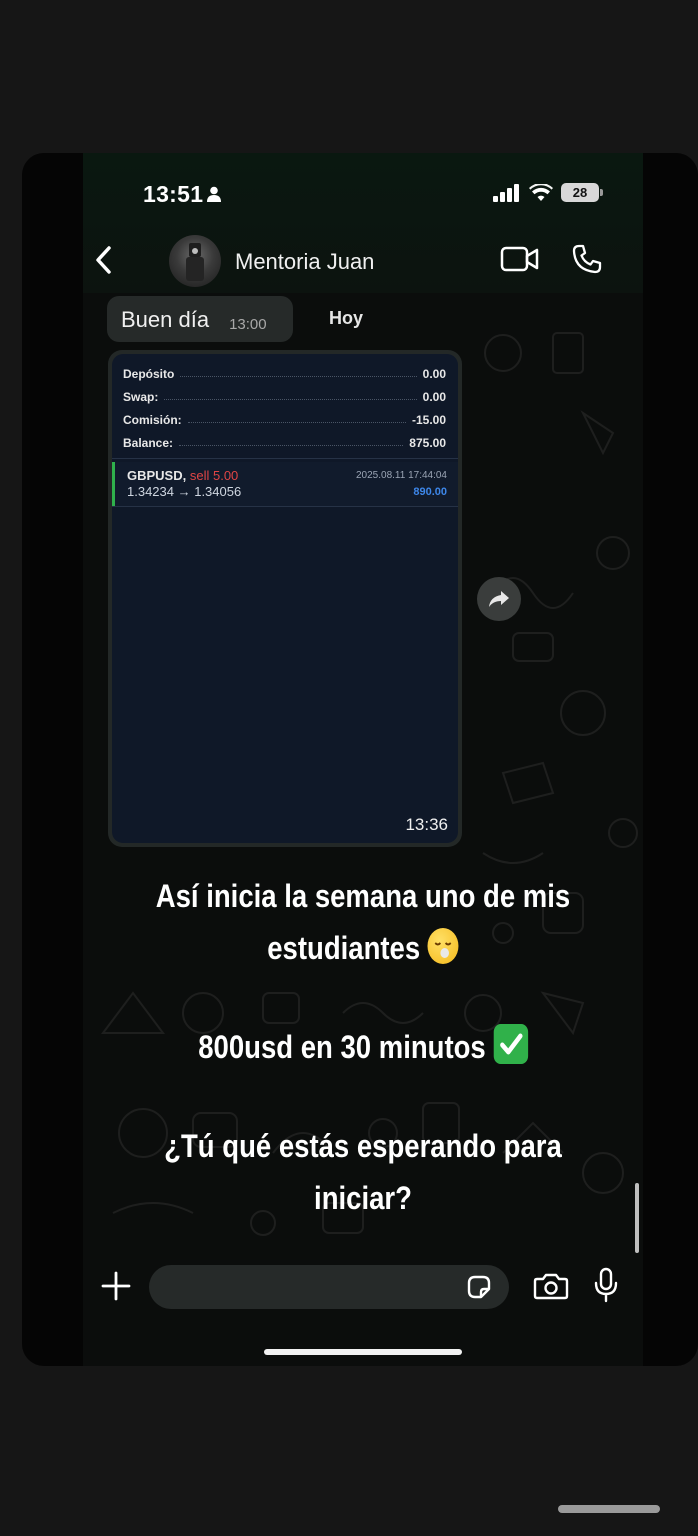 This screenshot has height=1536, width=698. What do you see at coordinates (248, 324) in the screenshot?
I see `message-timestamp: 13:00` at bounding box center [248, 324].